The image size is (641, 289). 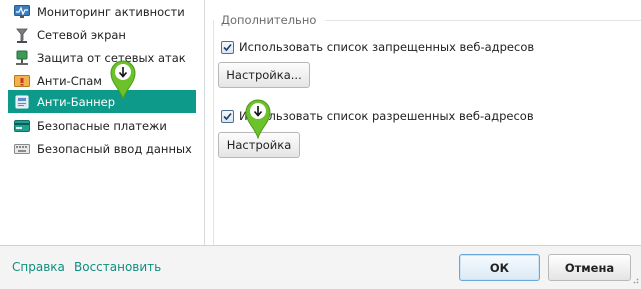 What do you see at coordinates (499, 267) in the screenshot?
I see `ok-button: ОК` at bounding box center [499, 267].